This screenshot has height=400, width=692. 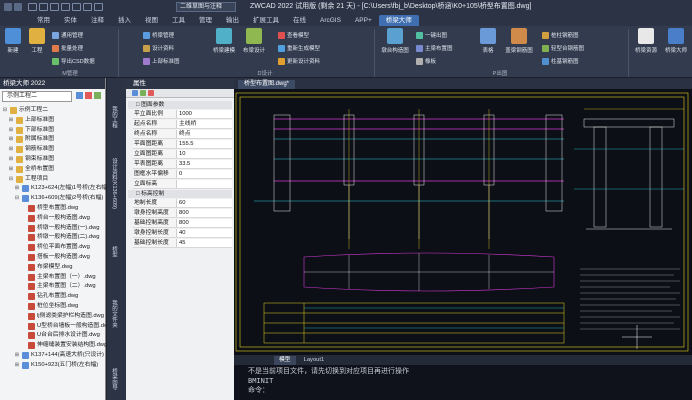 I want to click on property-value: 10, so click(x=204, y=154).